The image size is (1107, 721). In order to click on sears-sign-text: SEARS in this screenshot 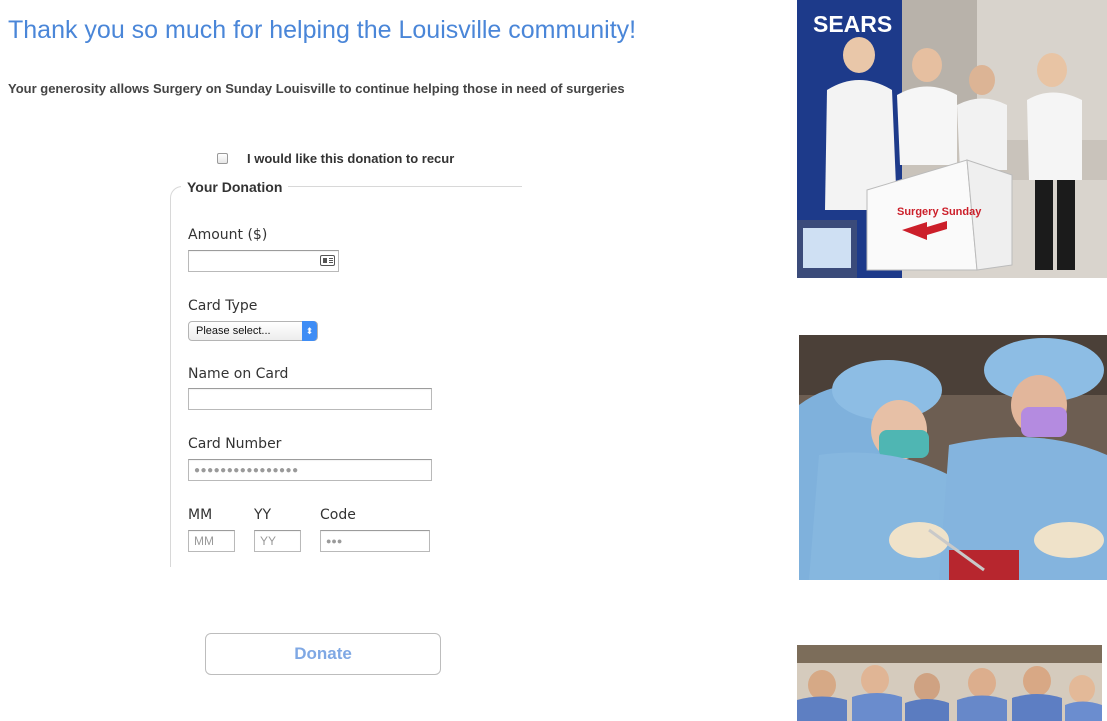, I will do `click(852, 24)`.